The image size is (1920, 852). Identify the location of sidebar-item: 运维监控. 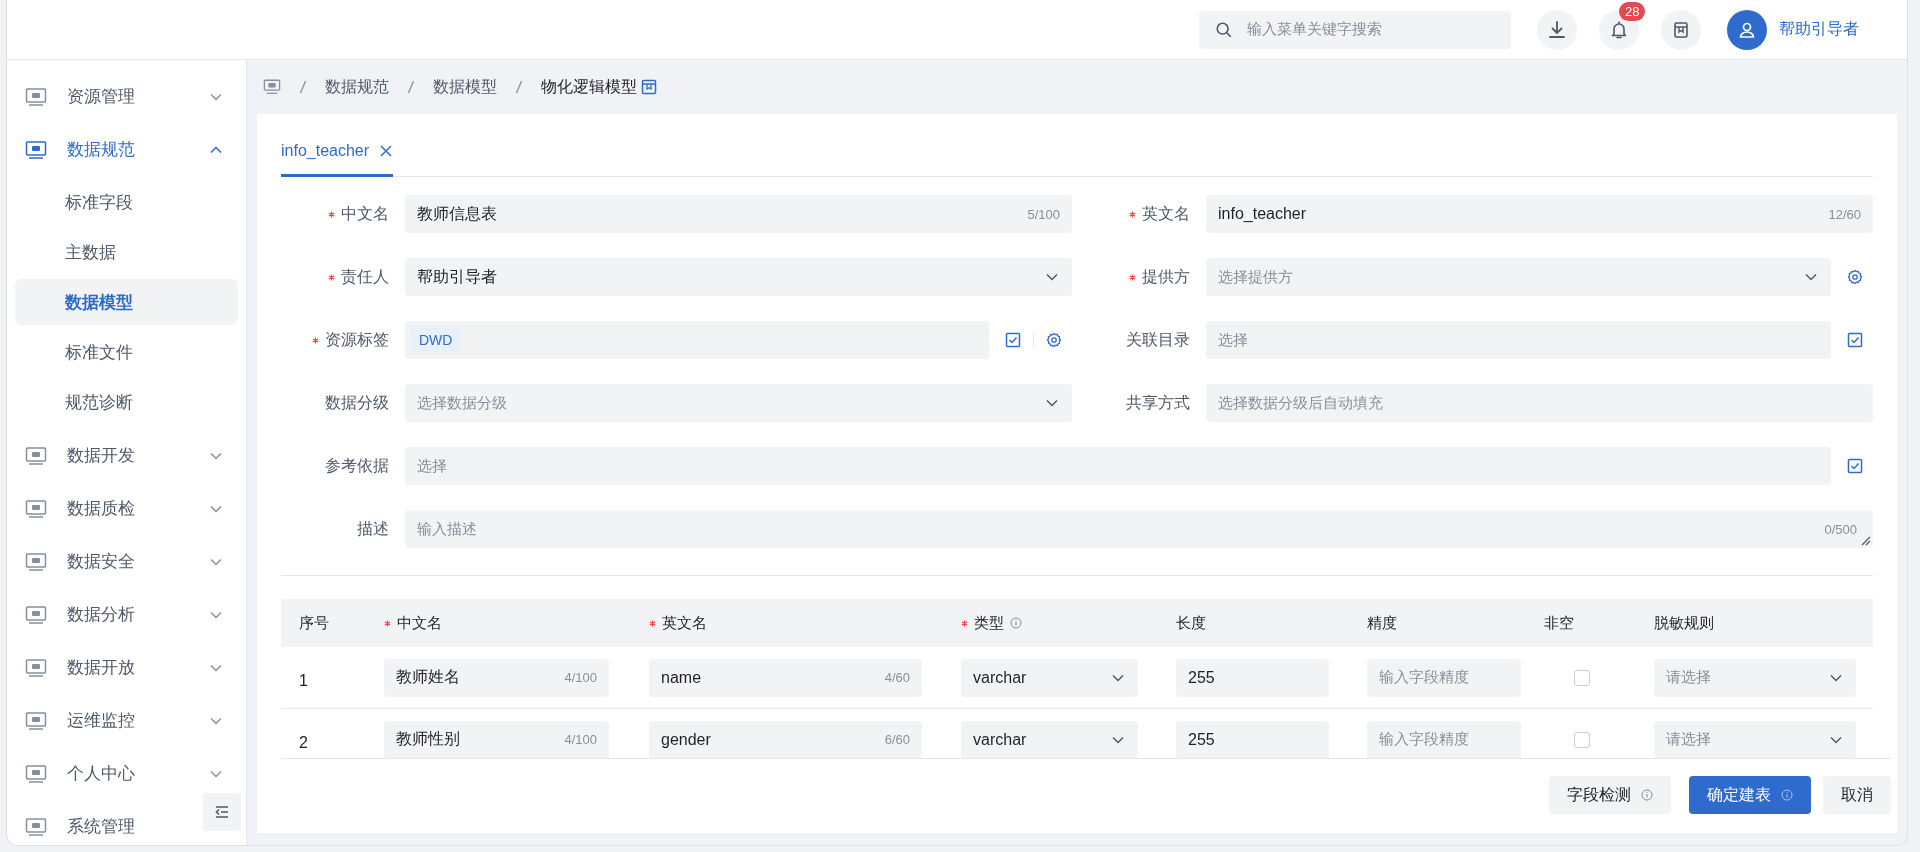
(126, 720).